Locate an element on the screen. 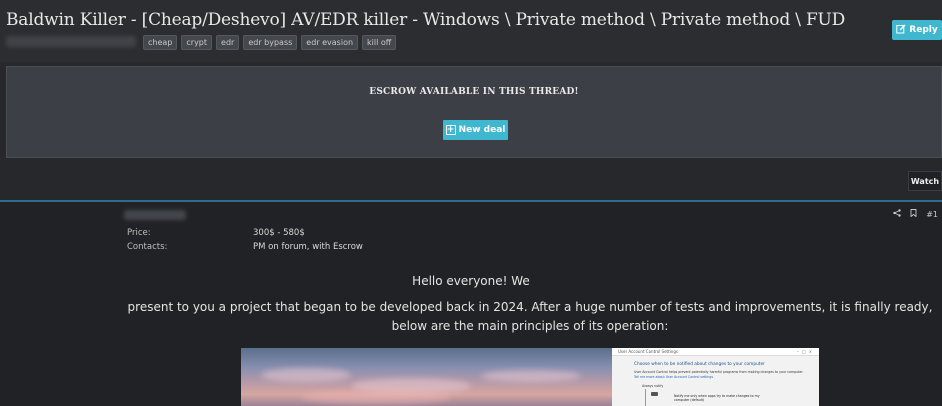  post-number: #1 is located at coordinates (932, 214).